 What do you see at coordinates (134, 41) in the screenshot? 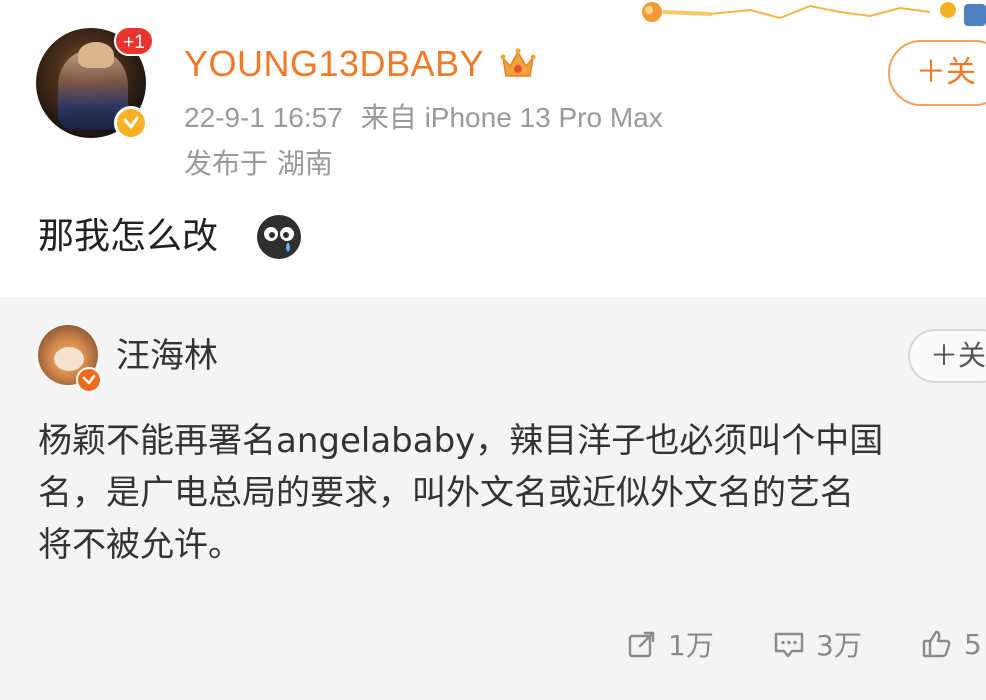
I see `notification-badge: +1` at bounding box center [134, 41].